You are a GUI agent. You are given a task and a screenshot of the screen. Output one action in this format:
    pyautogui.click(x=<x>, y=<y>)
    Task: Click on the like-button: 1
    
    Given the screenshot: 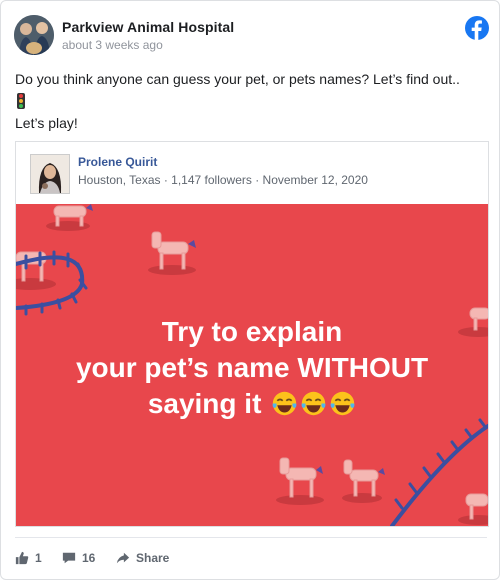 What is the action you would take?
    pyautogui.click(x=28, y=558)
    